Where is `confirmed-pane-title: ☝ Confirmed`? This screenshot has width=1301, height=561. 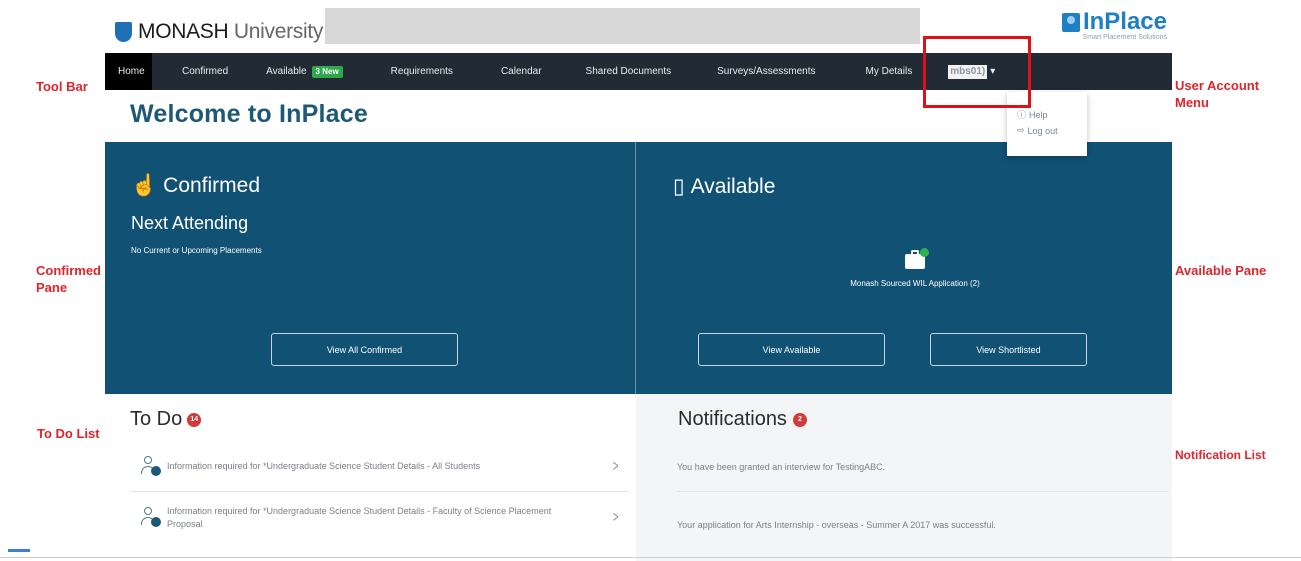
confirmed-pane-title: ☝ Confirmed is located at coordinates (195, 186).